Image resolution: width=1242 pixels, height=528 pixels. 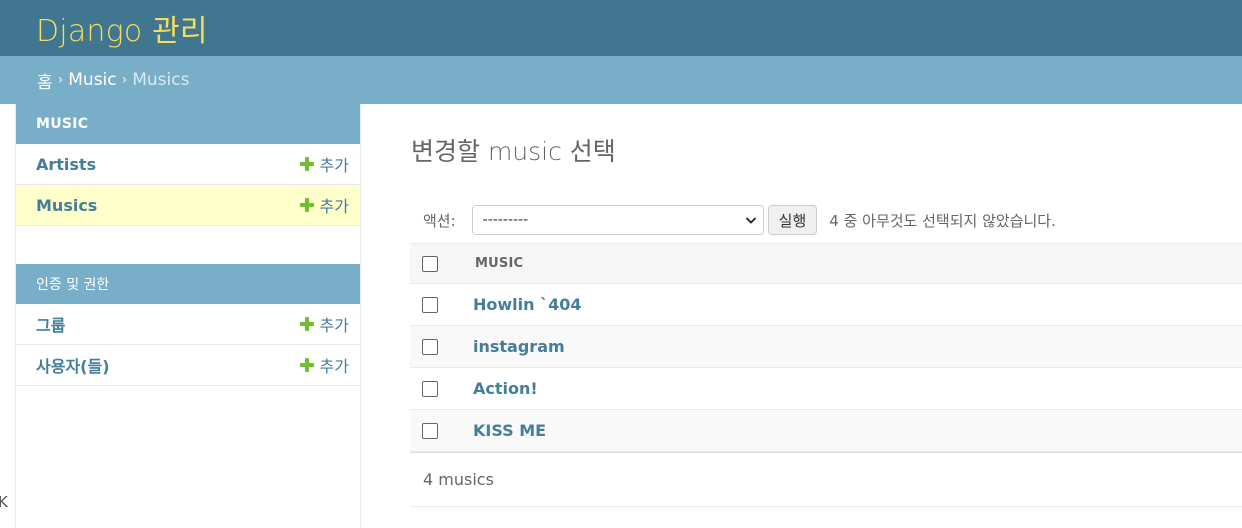 I want to click on model-link-users: 사용자(들), so click(x=73, y=365).